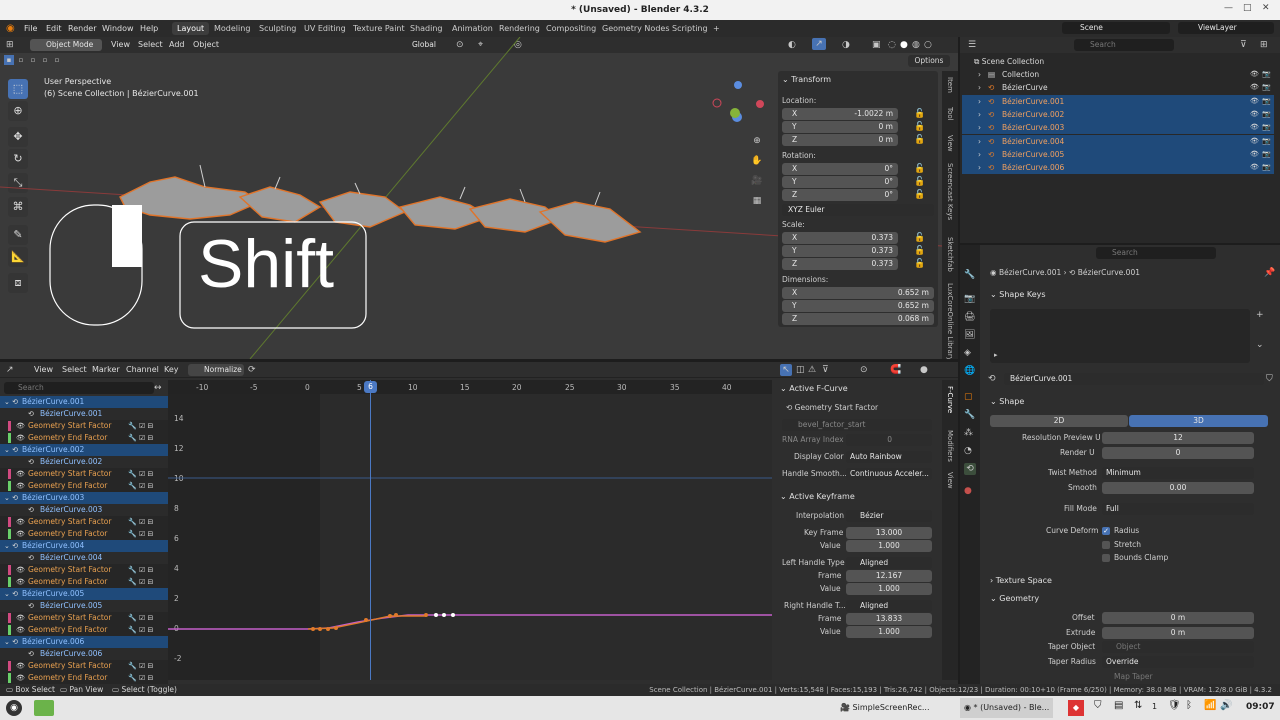 Image resolution: width=1280 pixels, height=720 pixels. What do you see at coordinates (864, 370) in the screenshot?
I see `pivot-icon: ⊙` at bounding box center [864, 370].